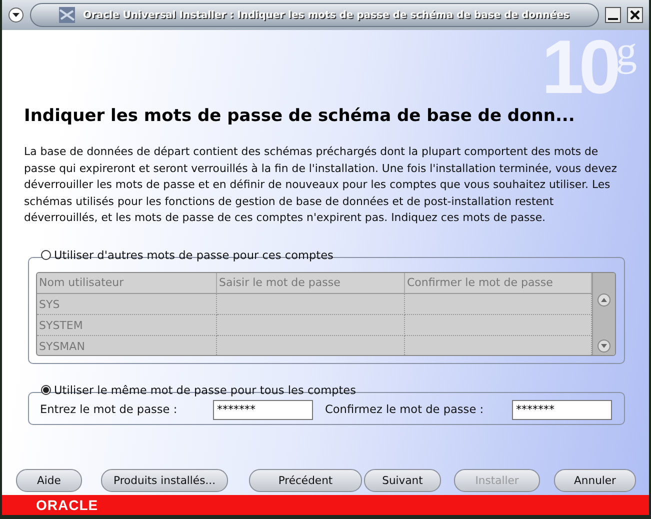  Describe the element at coordinates (49, 480) in the screenshot. I see `dialog-button: Aide` at that location.